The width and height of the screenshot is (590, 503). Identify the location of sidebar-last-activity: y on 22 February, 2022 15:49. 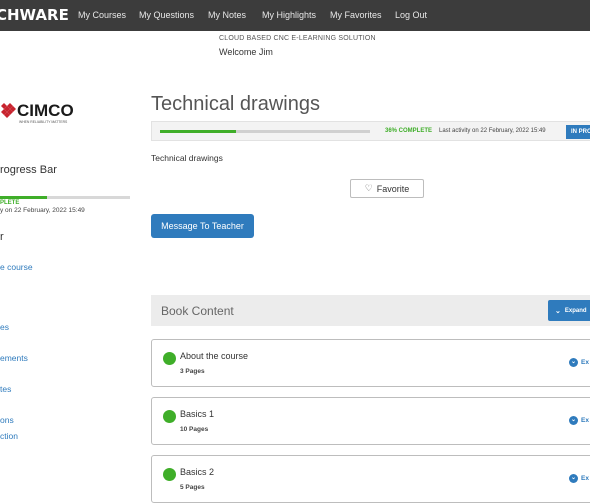
(42, 210).